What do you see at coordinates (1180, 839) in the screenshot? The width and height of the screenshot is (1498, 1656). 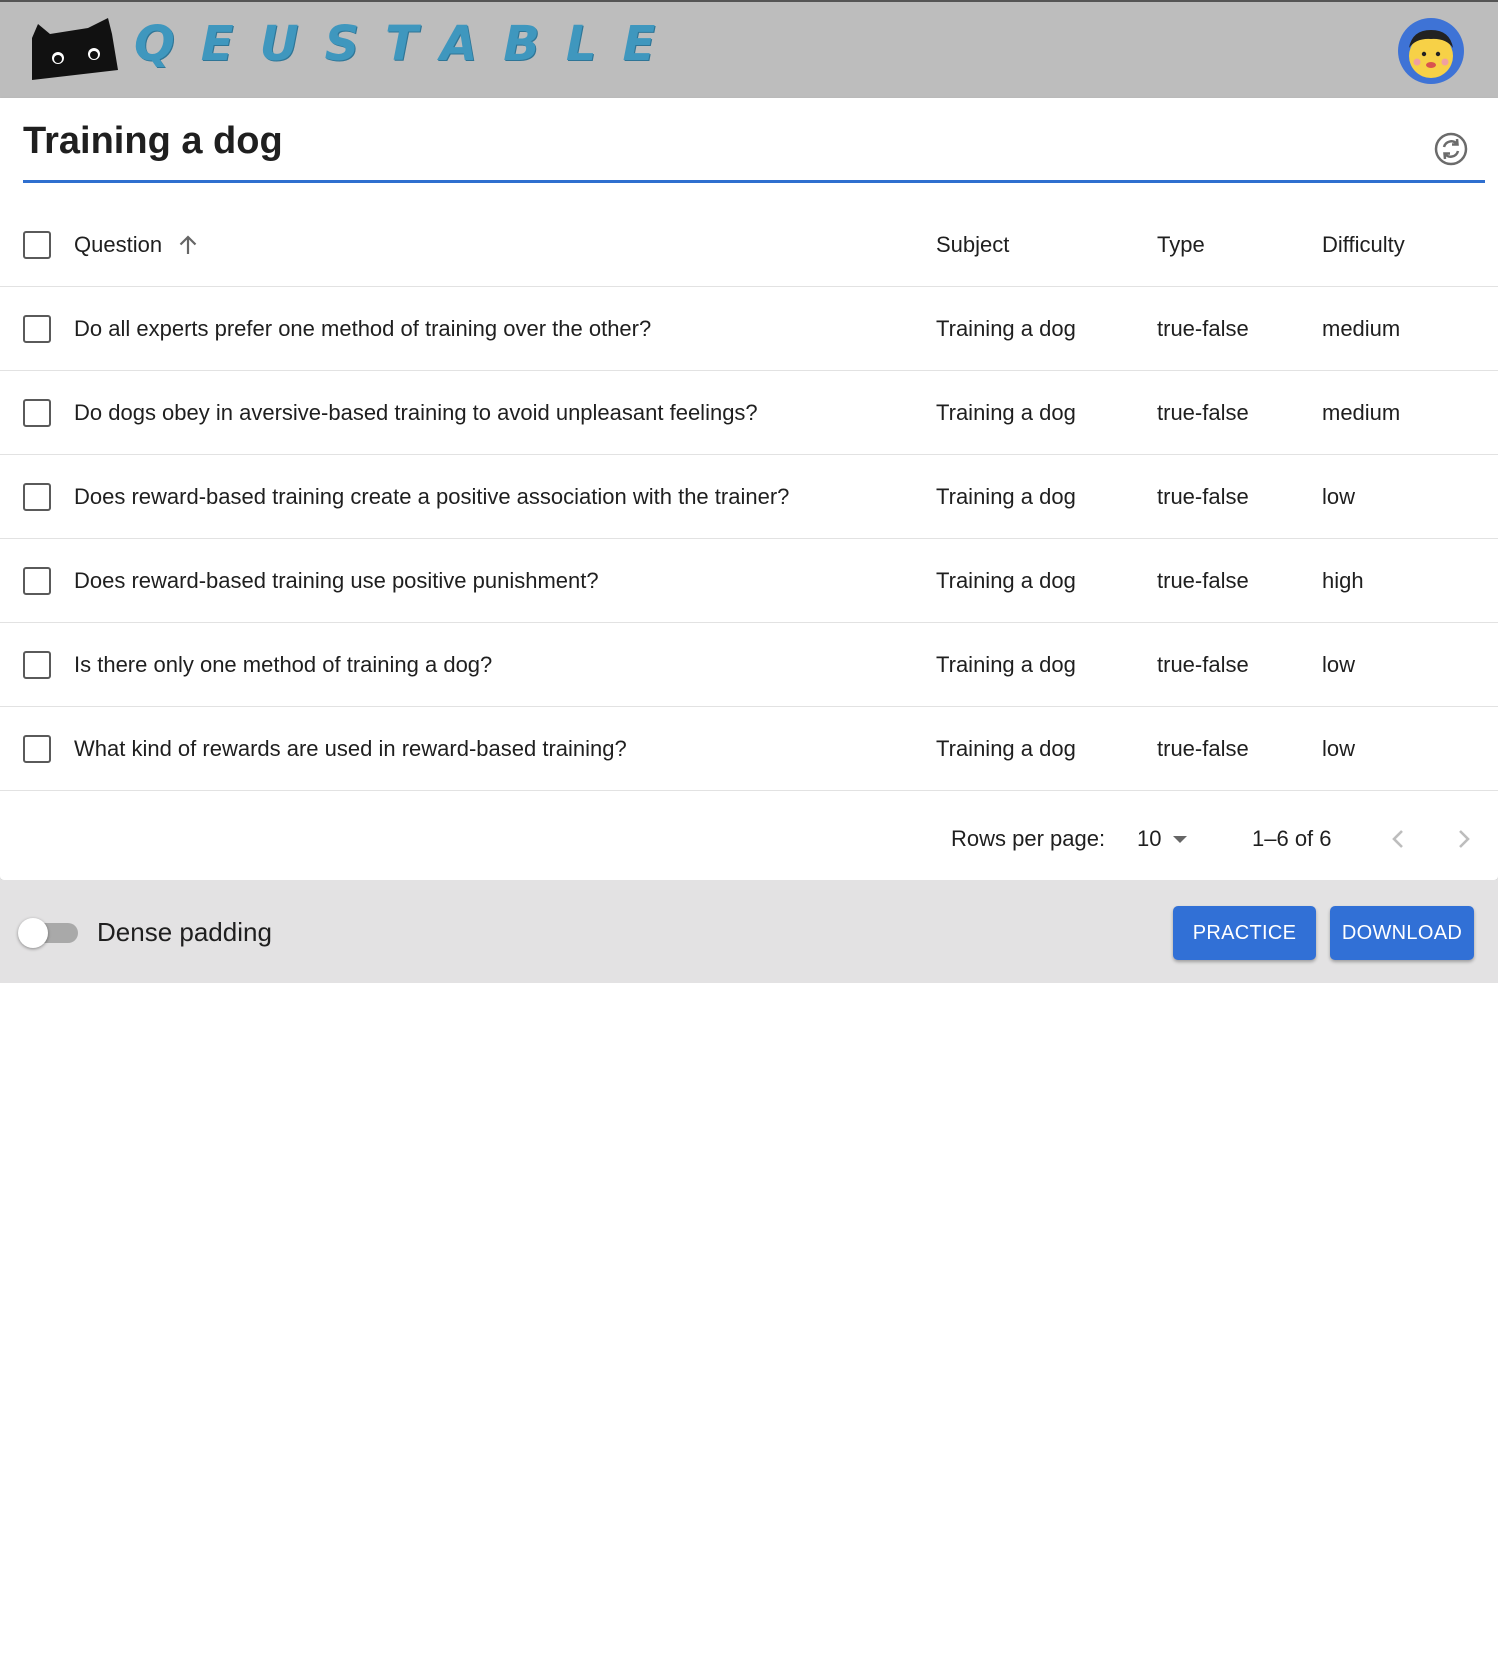 I see `chevron-down-icon` at bounding box center [1180, 839].